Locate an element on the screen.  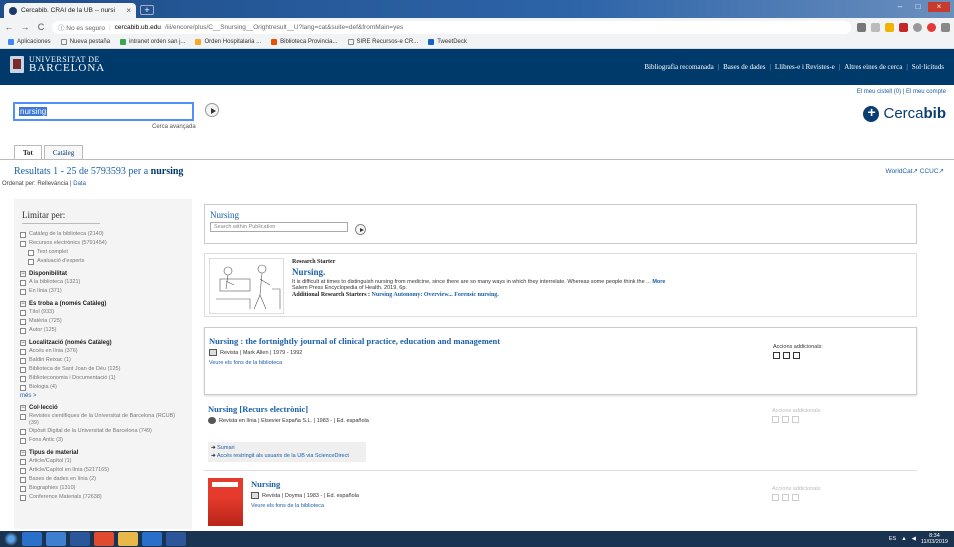
word-icon is located at coordinates (176, 539).